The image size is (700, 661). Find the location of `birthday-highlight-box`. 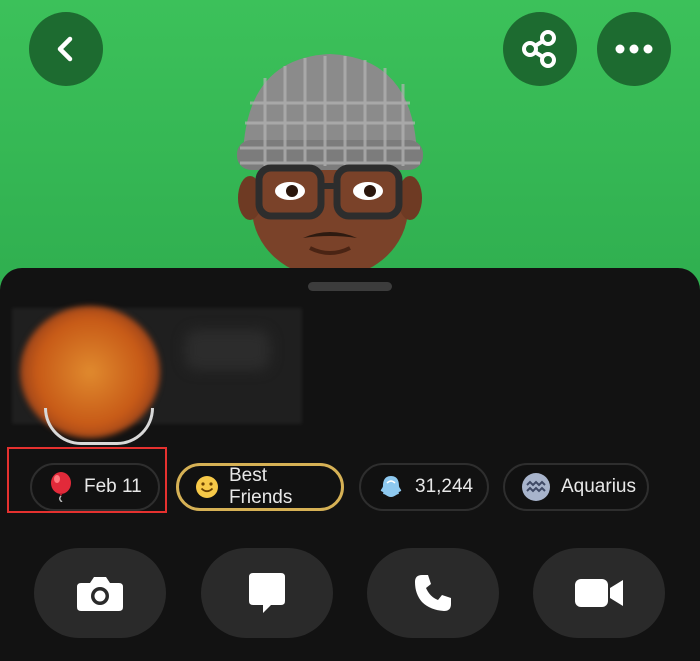

birthday-highlight-box is located at coordinates (87, 480).